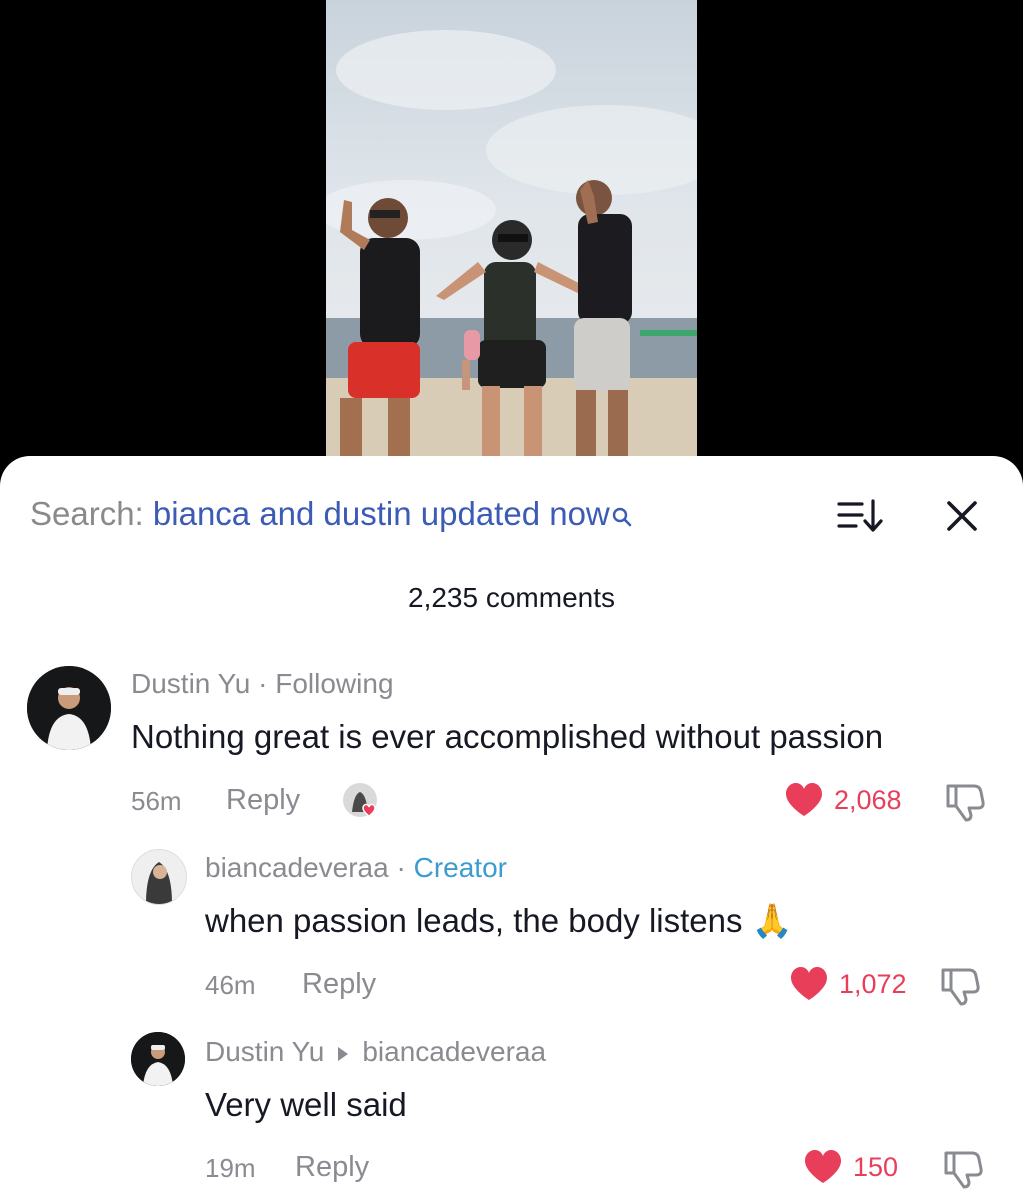 Image resolution: width=1023 pixels, height=1200 pixels. I want to click on comment-time: 19m, so click(230, 1168).